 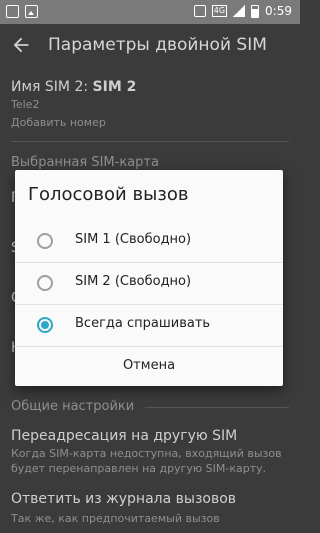 What do you see at coordinates (217, 407) in the screenshot?
I see `section-divider` at bounding box center [217, 407].